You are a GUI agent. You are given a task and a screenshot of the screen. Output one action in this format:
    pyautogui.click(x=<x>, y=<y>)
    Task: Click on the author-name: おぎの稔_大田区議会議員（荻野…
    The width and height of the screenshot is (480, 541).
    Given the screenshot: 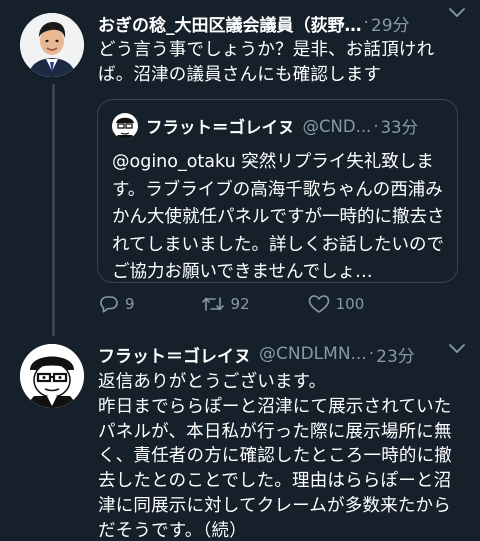 What is the action you would take?
    pyautogui.click(x=230, y=23)
    